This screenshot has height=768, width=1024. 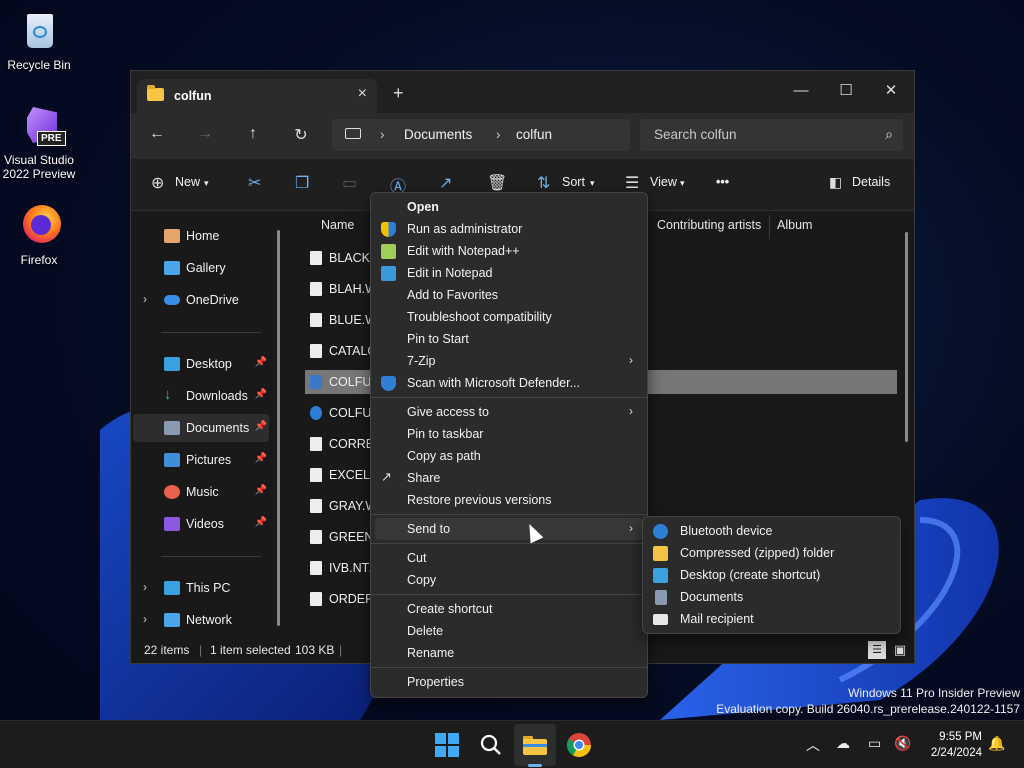 I want to click on menu-item-7-zip: 7-Zip ›, so click(x=509, y=361).